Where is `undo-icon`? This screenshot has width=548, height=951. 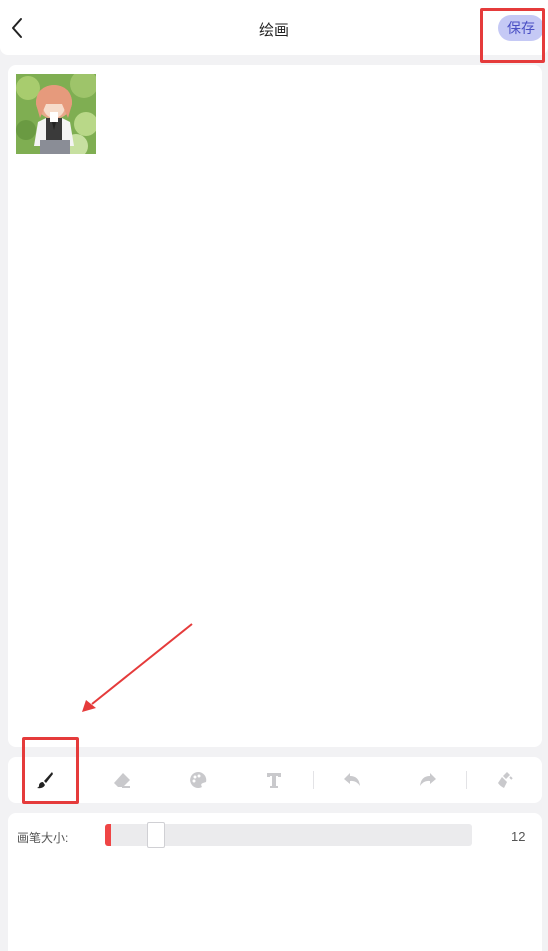 undo-icon is located at coordinates (352, 779).